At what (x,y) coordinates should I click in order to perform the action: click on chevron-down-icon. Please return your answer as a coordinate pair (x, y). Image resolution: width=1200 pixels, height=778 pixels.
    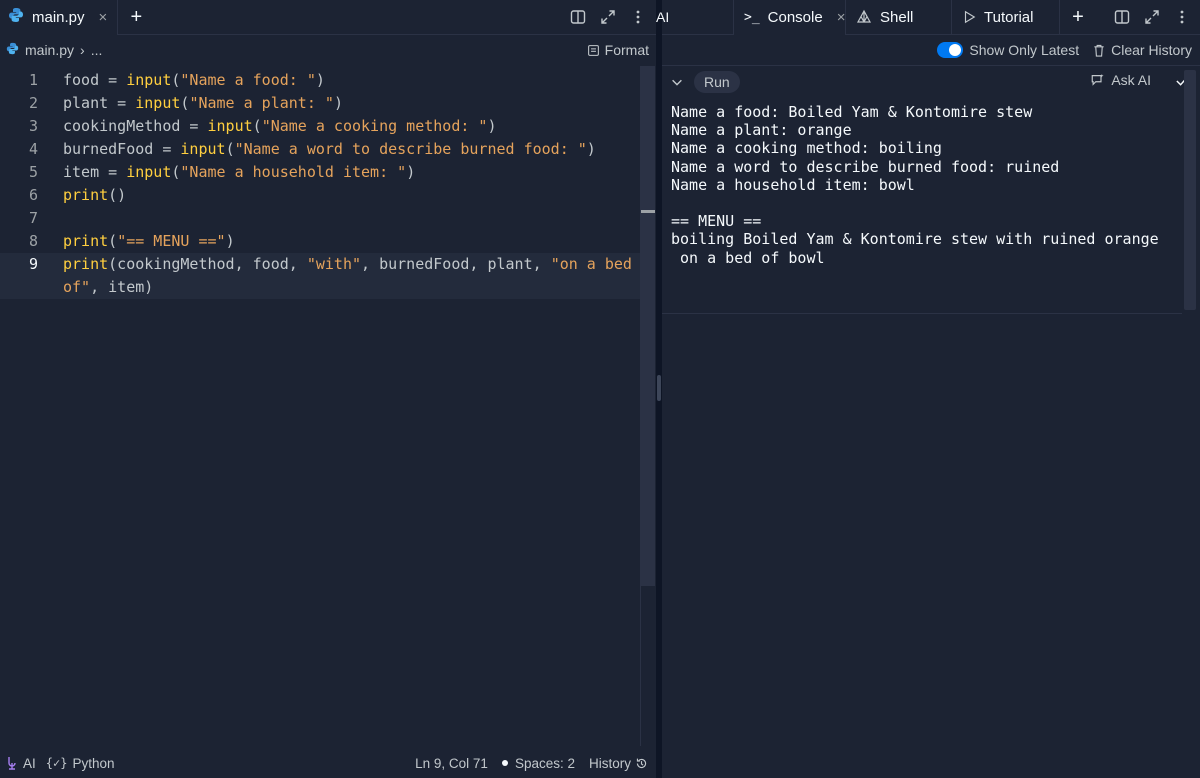
    Looking at the image, I should click on (677, 82).